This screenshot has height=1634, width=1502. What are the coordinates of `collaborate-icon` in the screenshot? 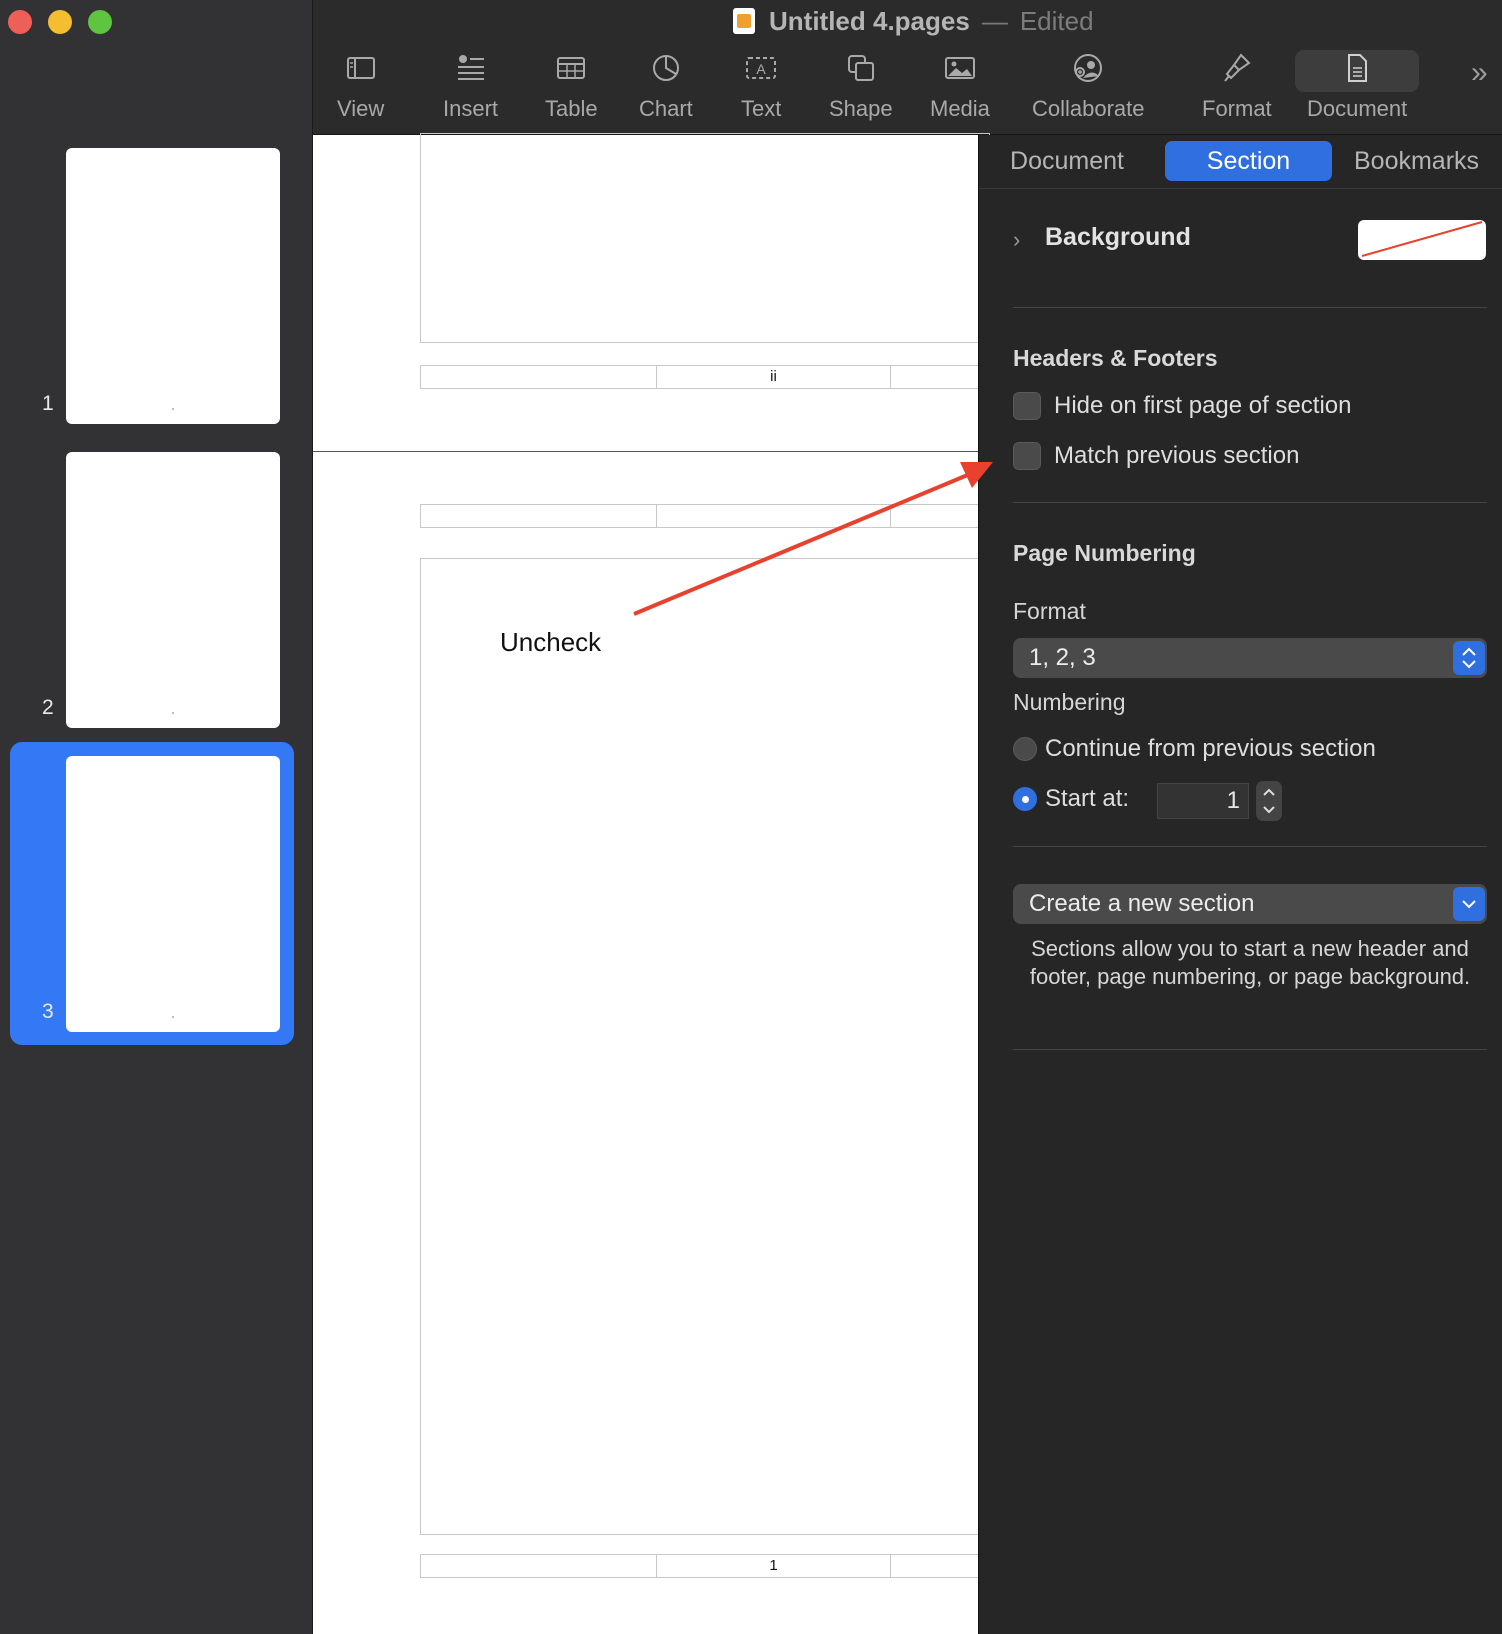 It's located at (1088, 68).